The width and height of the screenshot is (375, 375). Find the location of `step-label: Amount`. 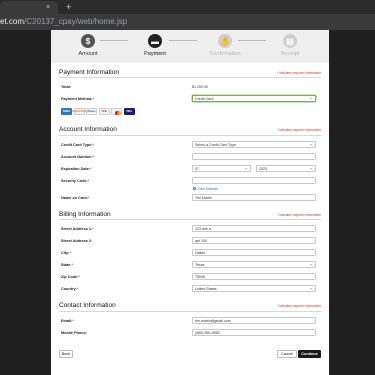

step-label: Amount is located at coordinates (88, 54).